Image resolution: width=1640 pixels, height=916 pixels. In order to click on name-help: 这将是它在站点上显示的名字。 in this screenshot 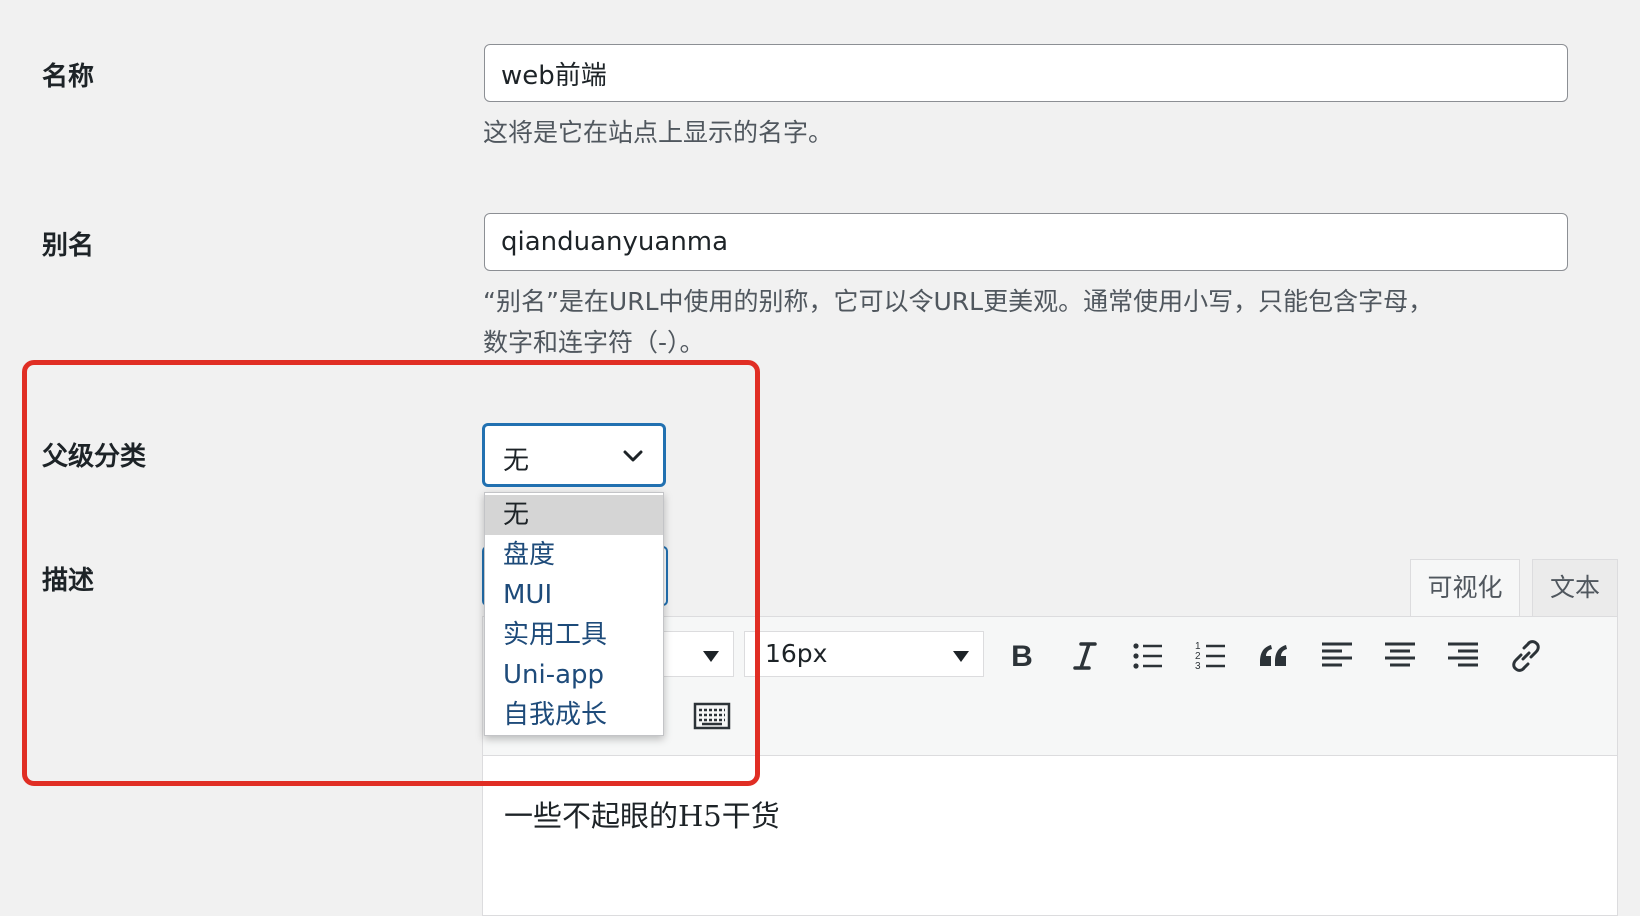, I will do `click(658, 132)`.